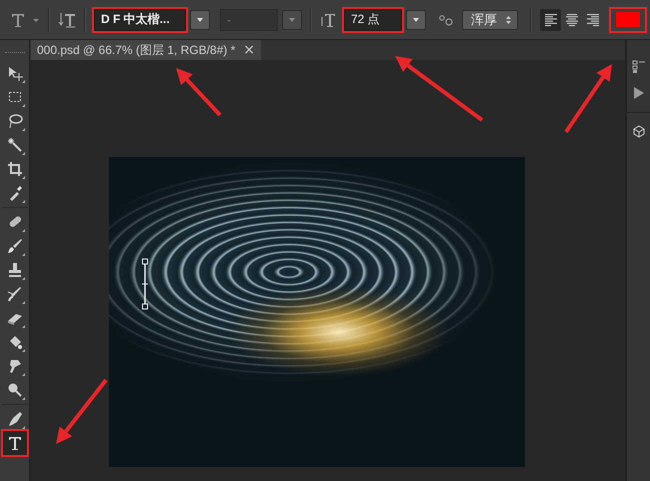 The width and height of the screenshot is (650, 481). I want to click on document-tab: 000.psd @ 66.7% (图层 1, RGB/8#) * ×, so click(146, 50).